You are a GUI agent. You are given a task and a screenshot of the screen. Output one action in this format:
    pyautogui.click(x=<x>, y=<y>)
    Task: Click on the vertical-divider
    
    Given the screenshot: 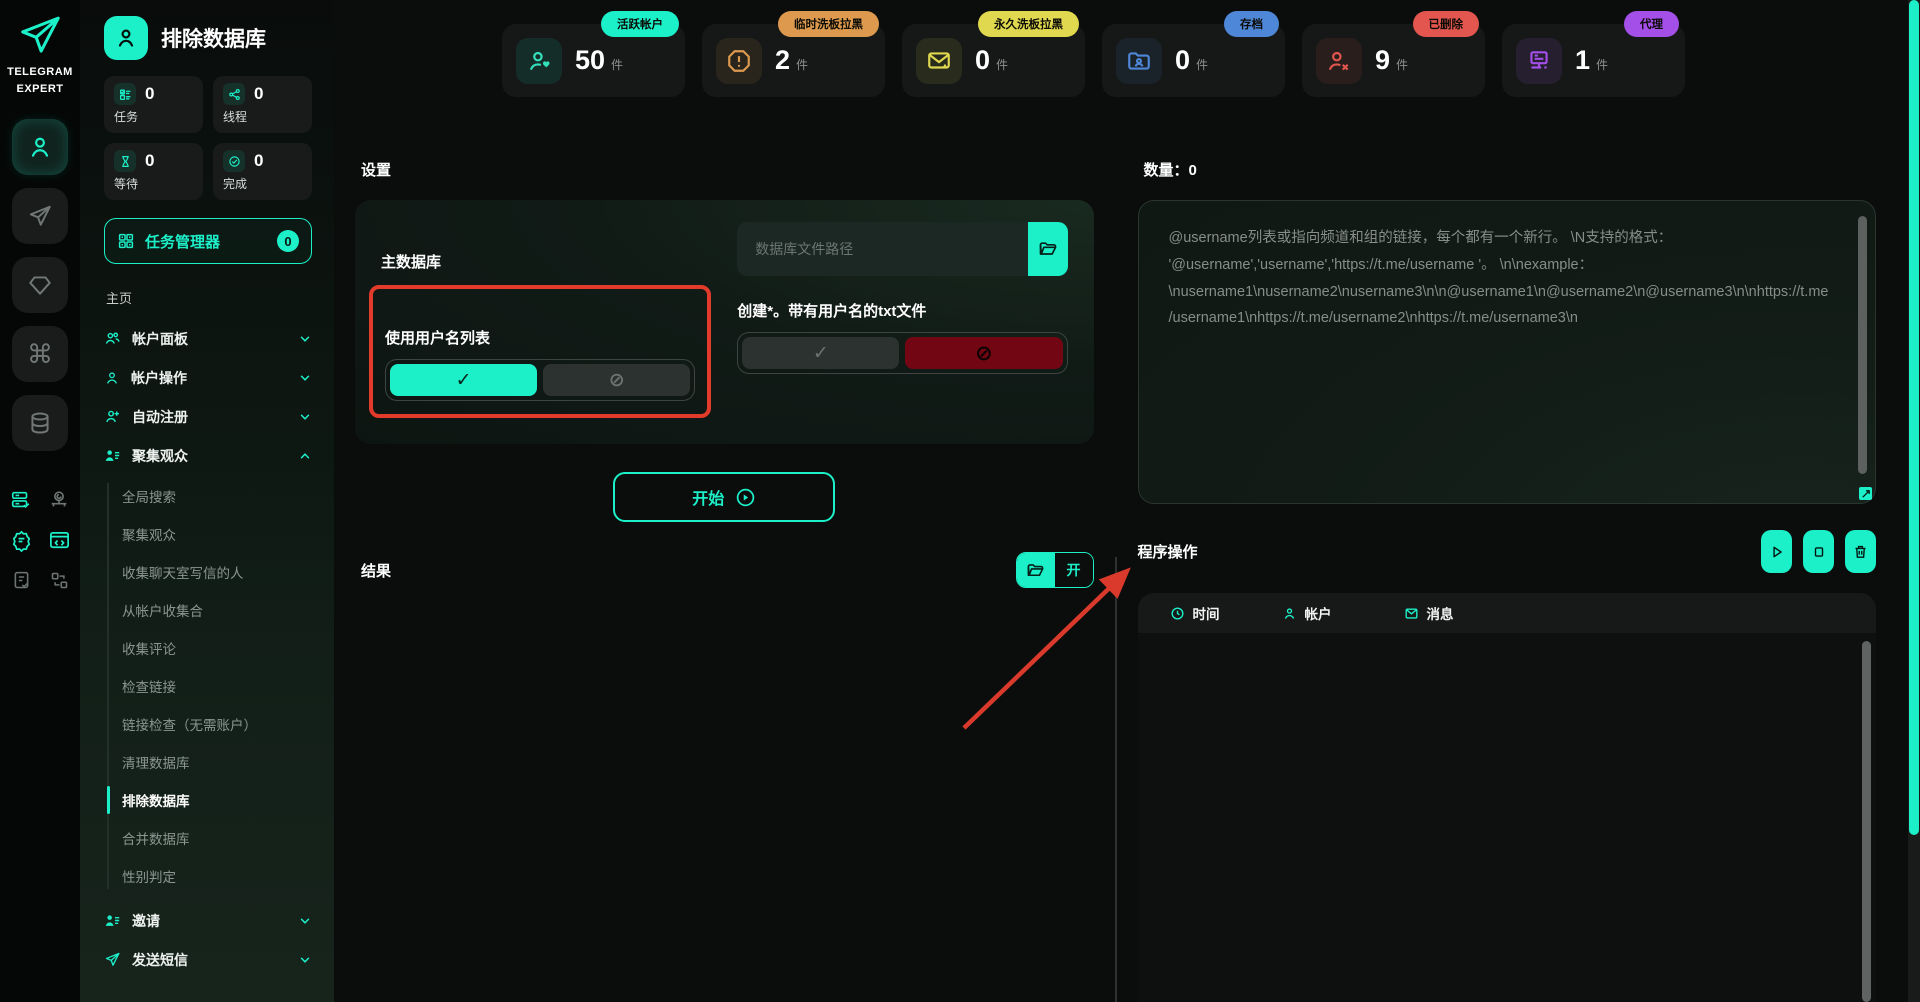 What is the action you would take?
    pyautogui.click(x=1116, y=779)
    